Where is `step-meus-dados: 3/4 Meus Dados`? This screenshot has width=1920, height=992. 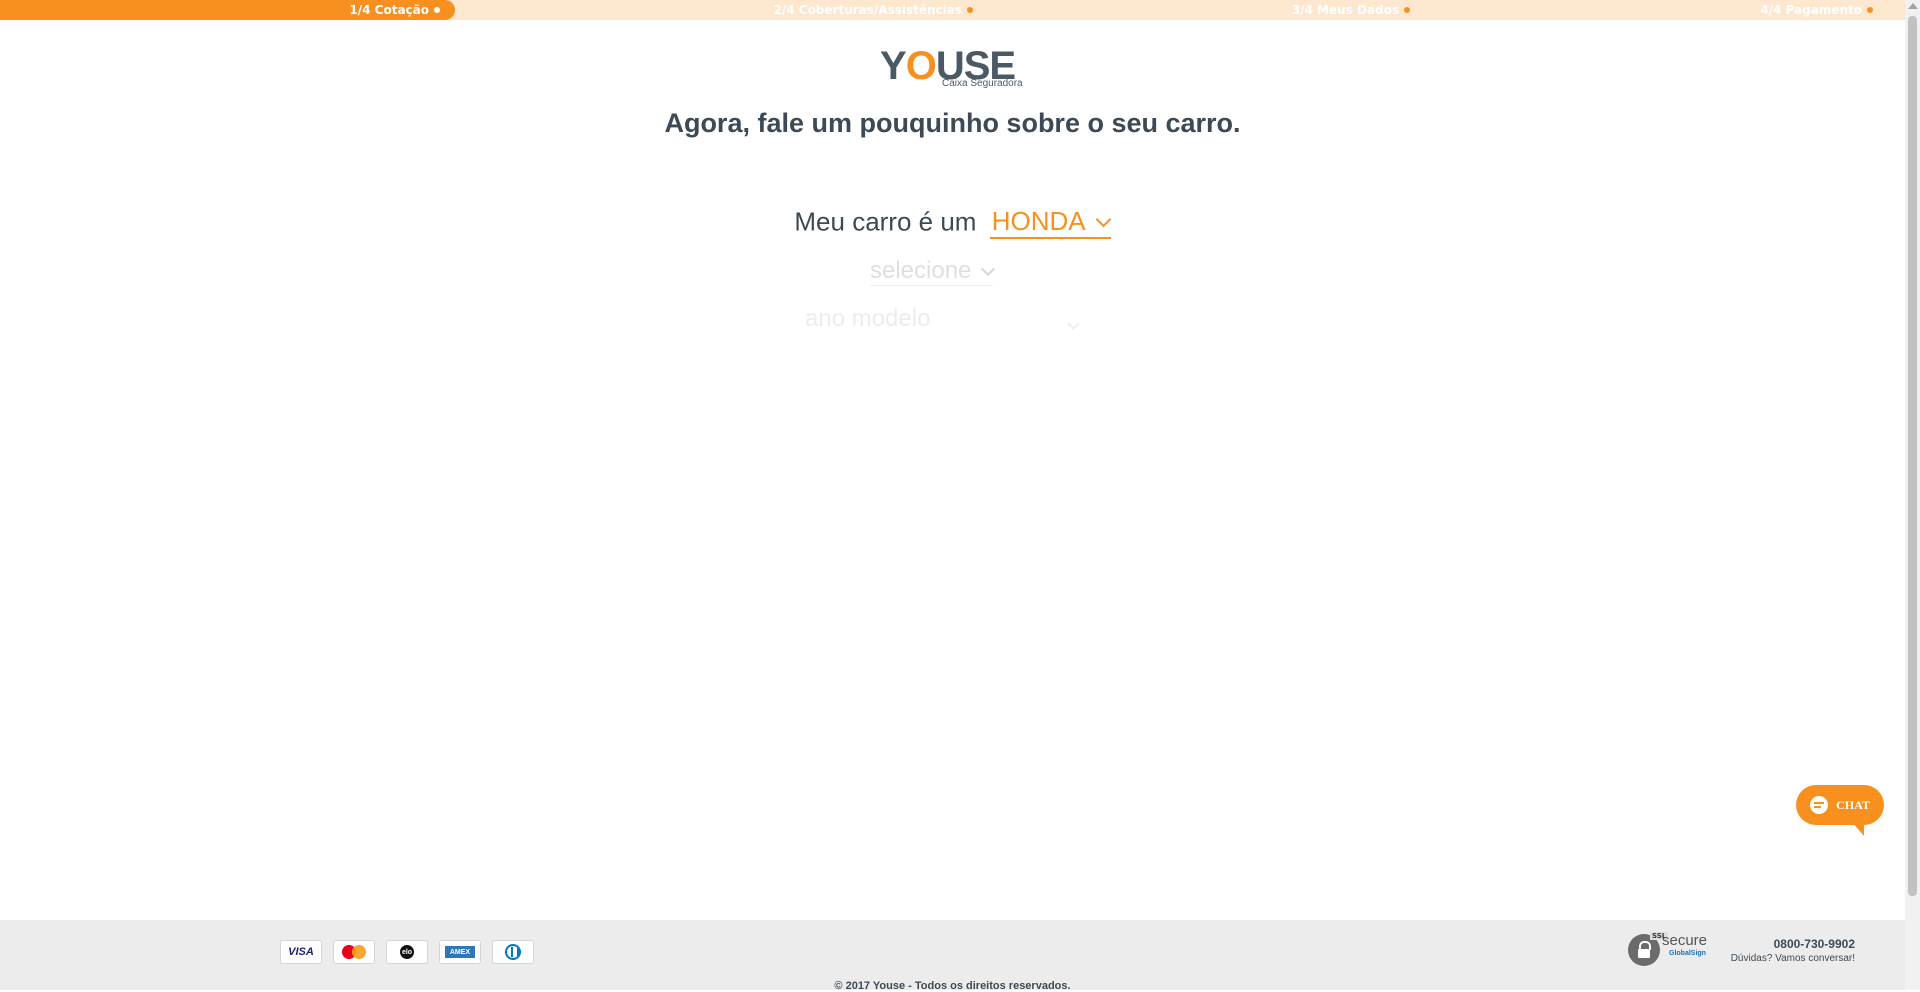
step-meus-dados: 3/4 Meus Dados is located at coordinates (1351, 10).